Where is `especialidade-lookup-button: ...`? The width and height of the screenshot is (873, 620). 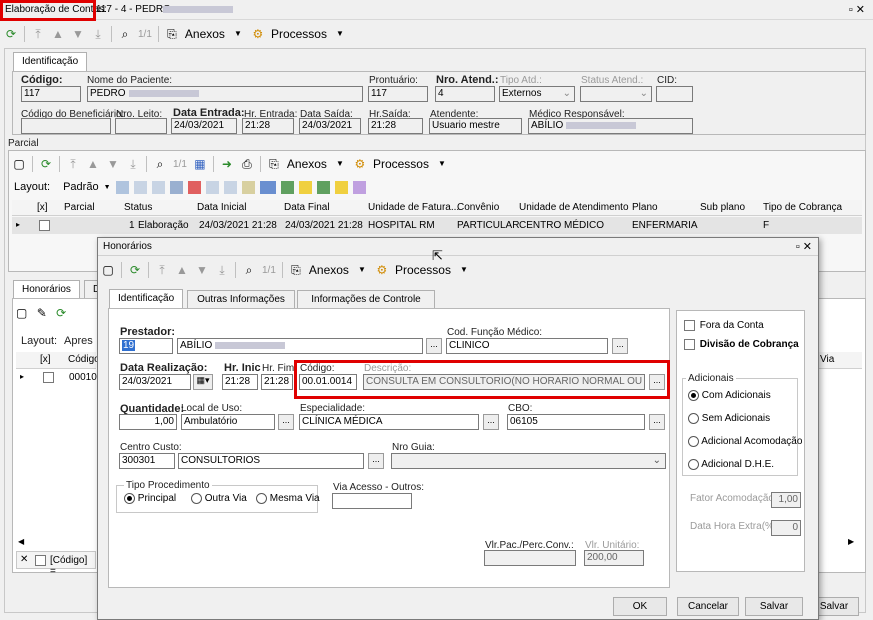
especialidade-lookup-button: ... is located at coordinates (491, 422).